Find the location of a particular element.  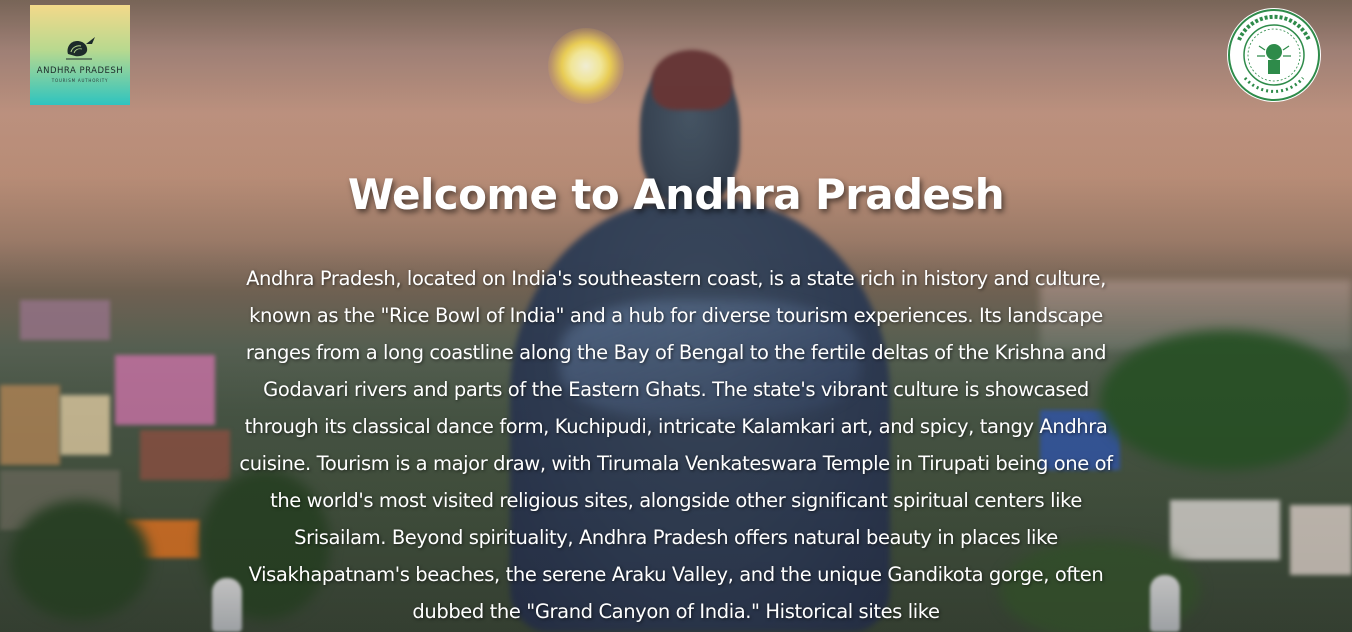

tourism-logo: ANDHRA PRADESH TOURISM AUTHORITY is located at coordinates (80, 55).